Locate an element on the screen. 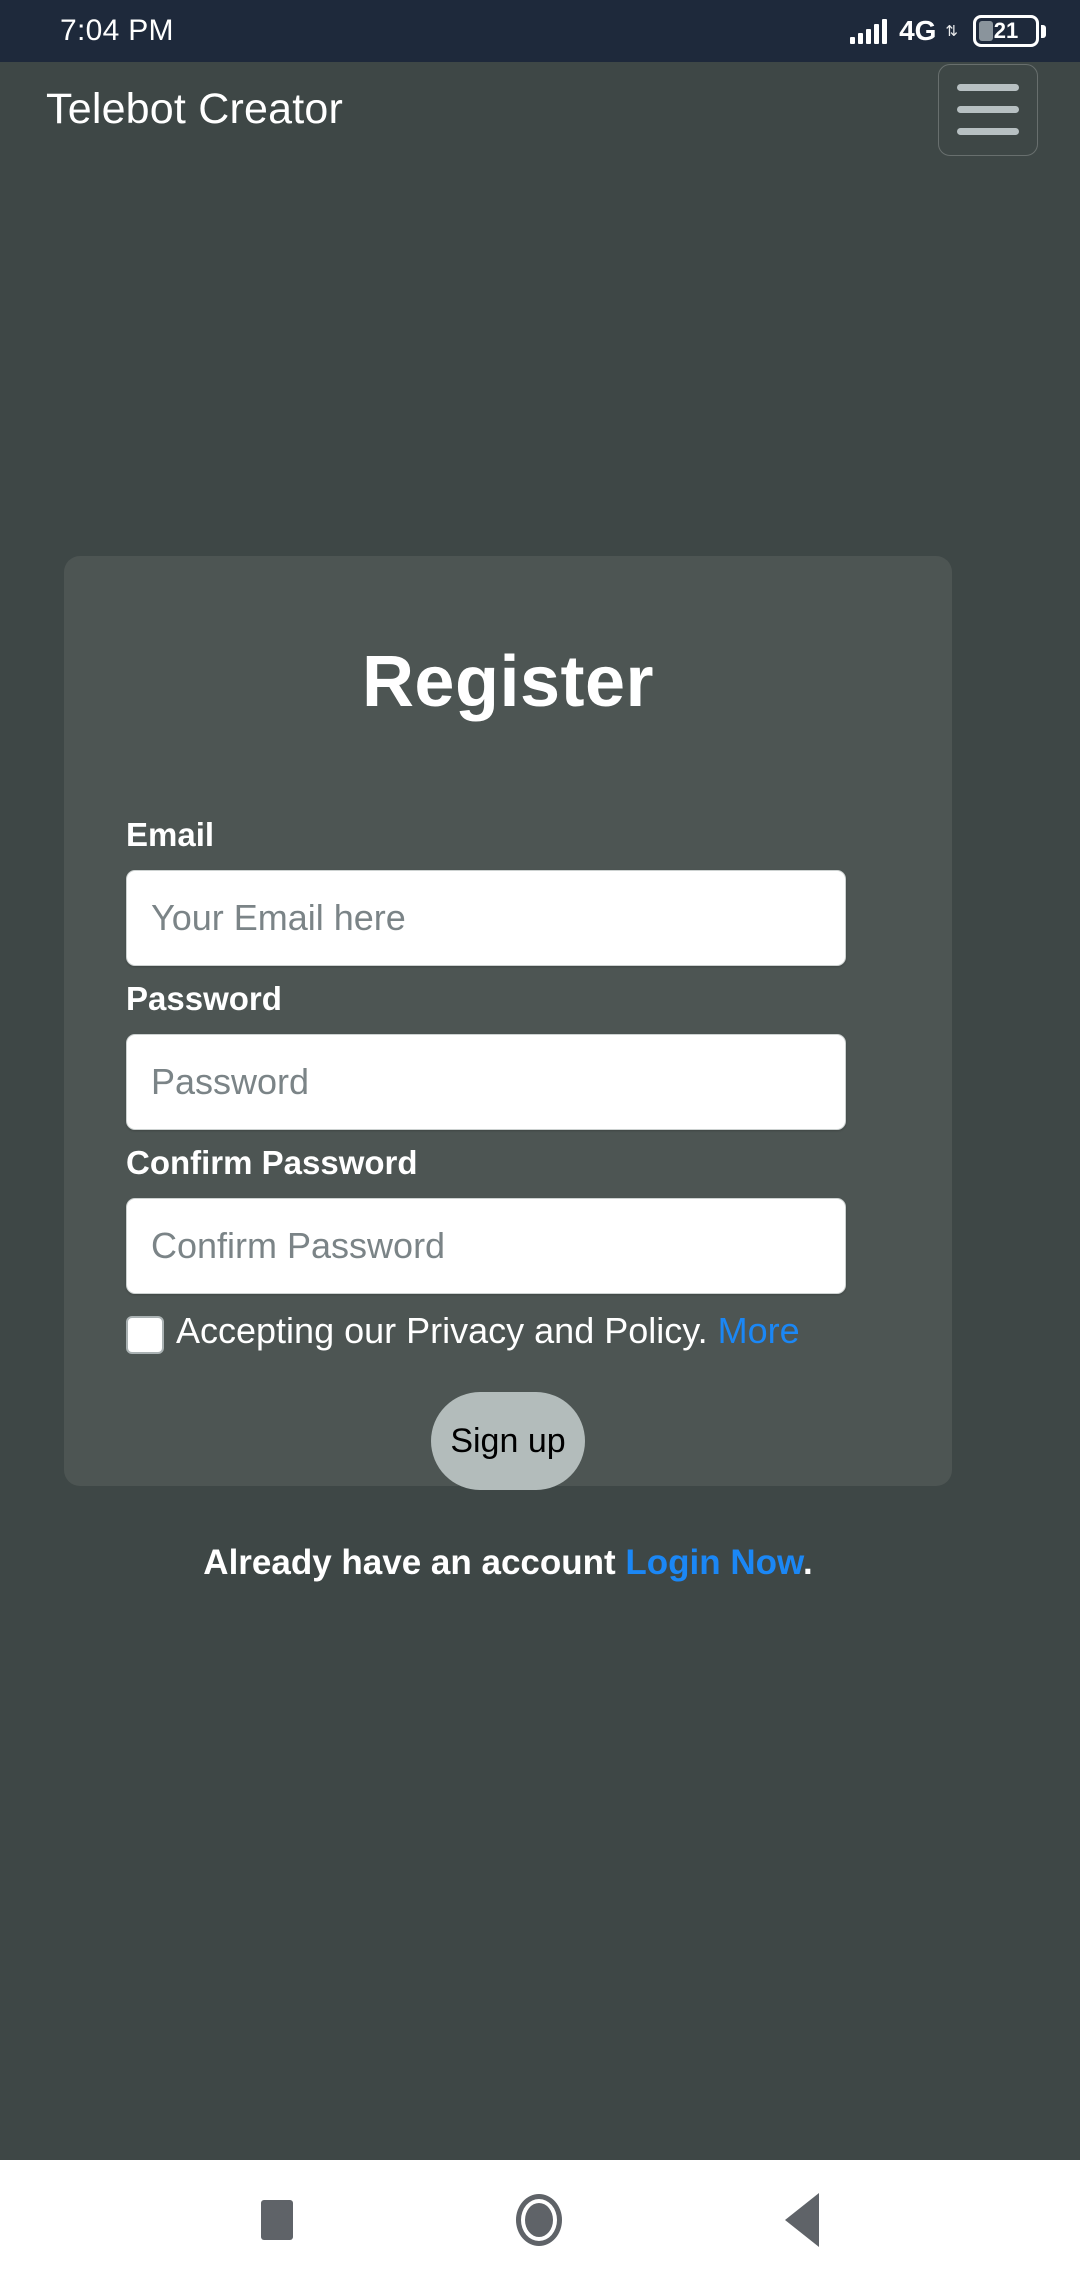  sign-up-button: Sign up is located at coordinates (508, 1441).